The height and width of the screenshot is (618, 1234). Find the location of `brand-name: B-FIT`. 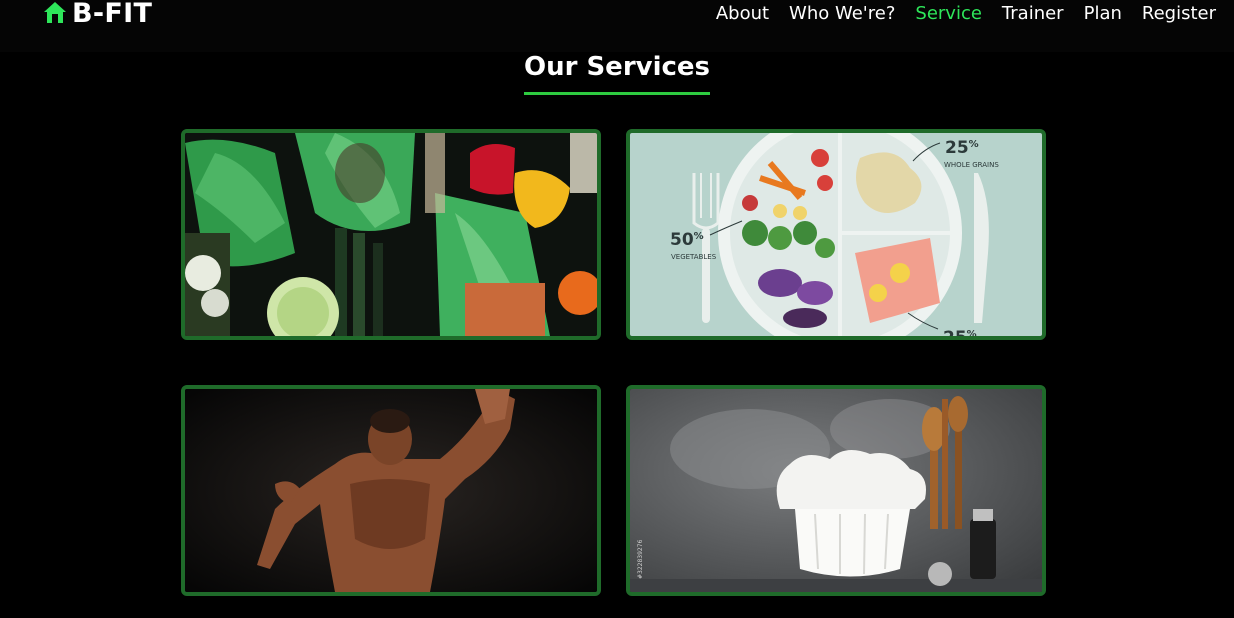

brand-name: B-FIT is located at coordinates (112, 14).